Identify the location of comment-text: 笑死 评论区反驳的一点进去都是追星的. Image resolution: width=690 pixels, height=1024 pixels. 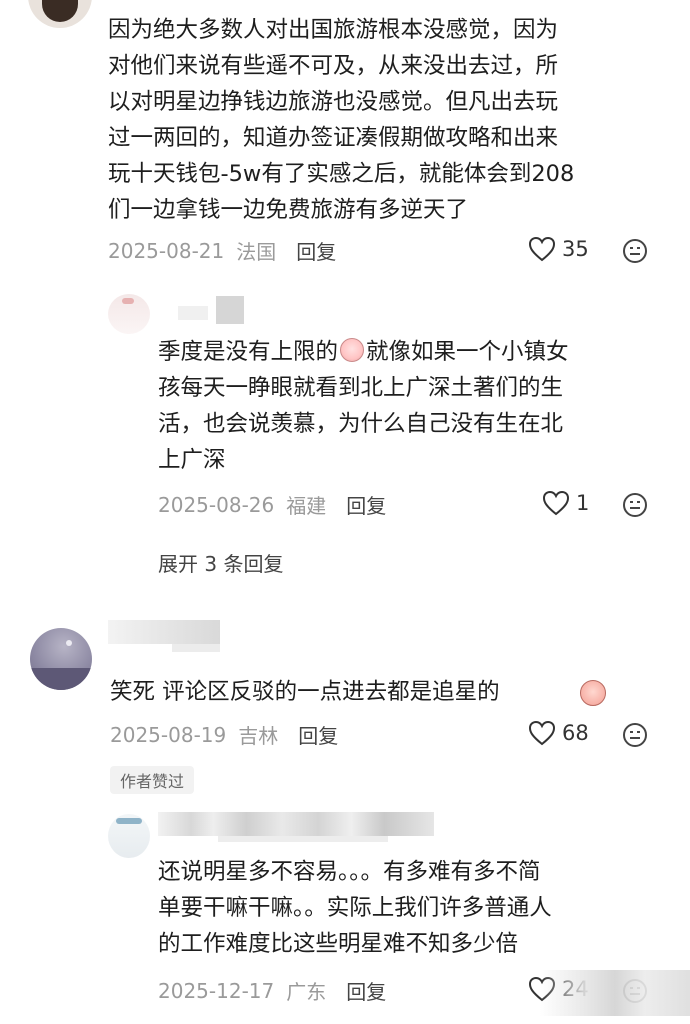
(305, 692).